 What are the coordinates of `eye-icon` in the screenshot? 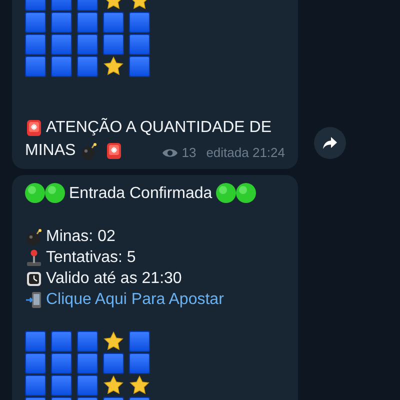 It's located at (170, 152).